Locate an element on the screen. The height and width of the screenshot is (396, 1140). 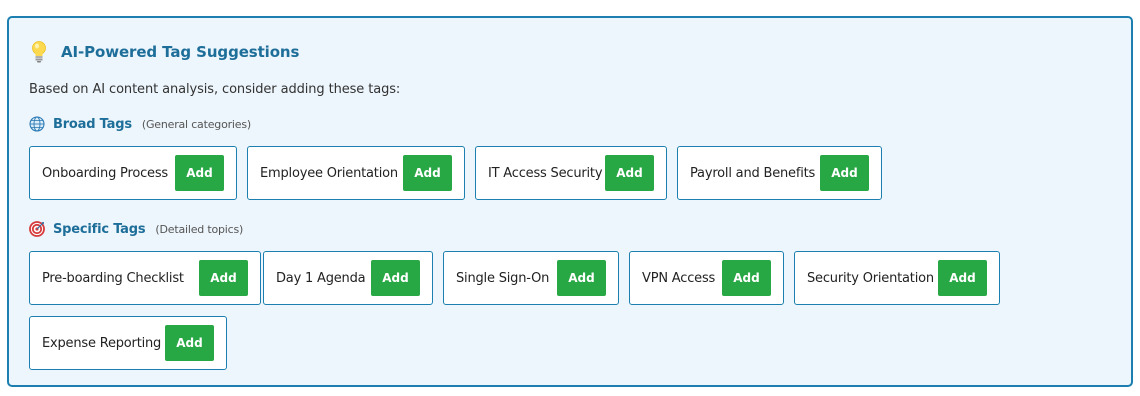
tag-chip: VPN Access Add is located at coordinates (706, 278).